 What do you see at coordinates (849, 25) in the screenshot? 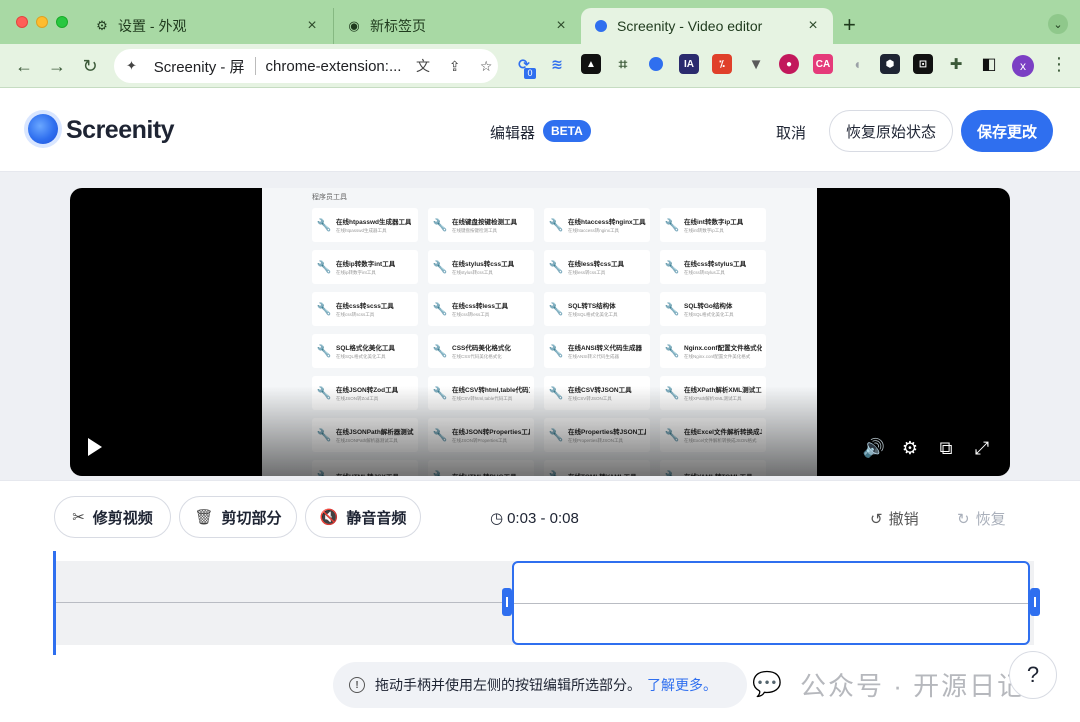
I see `new-tab-button: +` at bounding box center [849, 25].